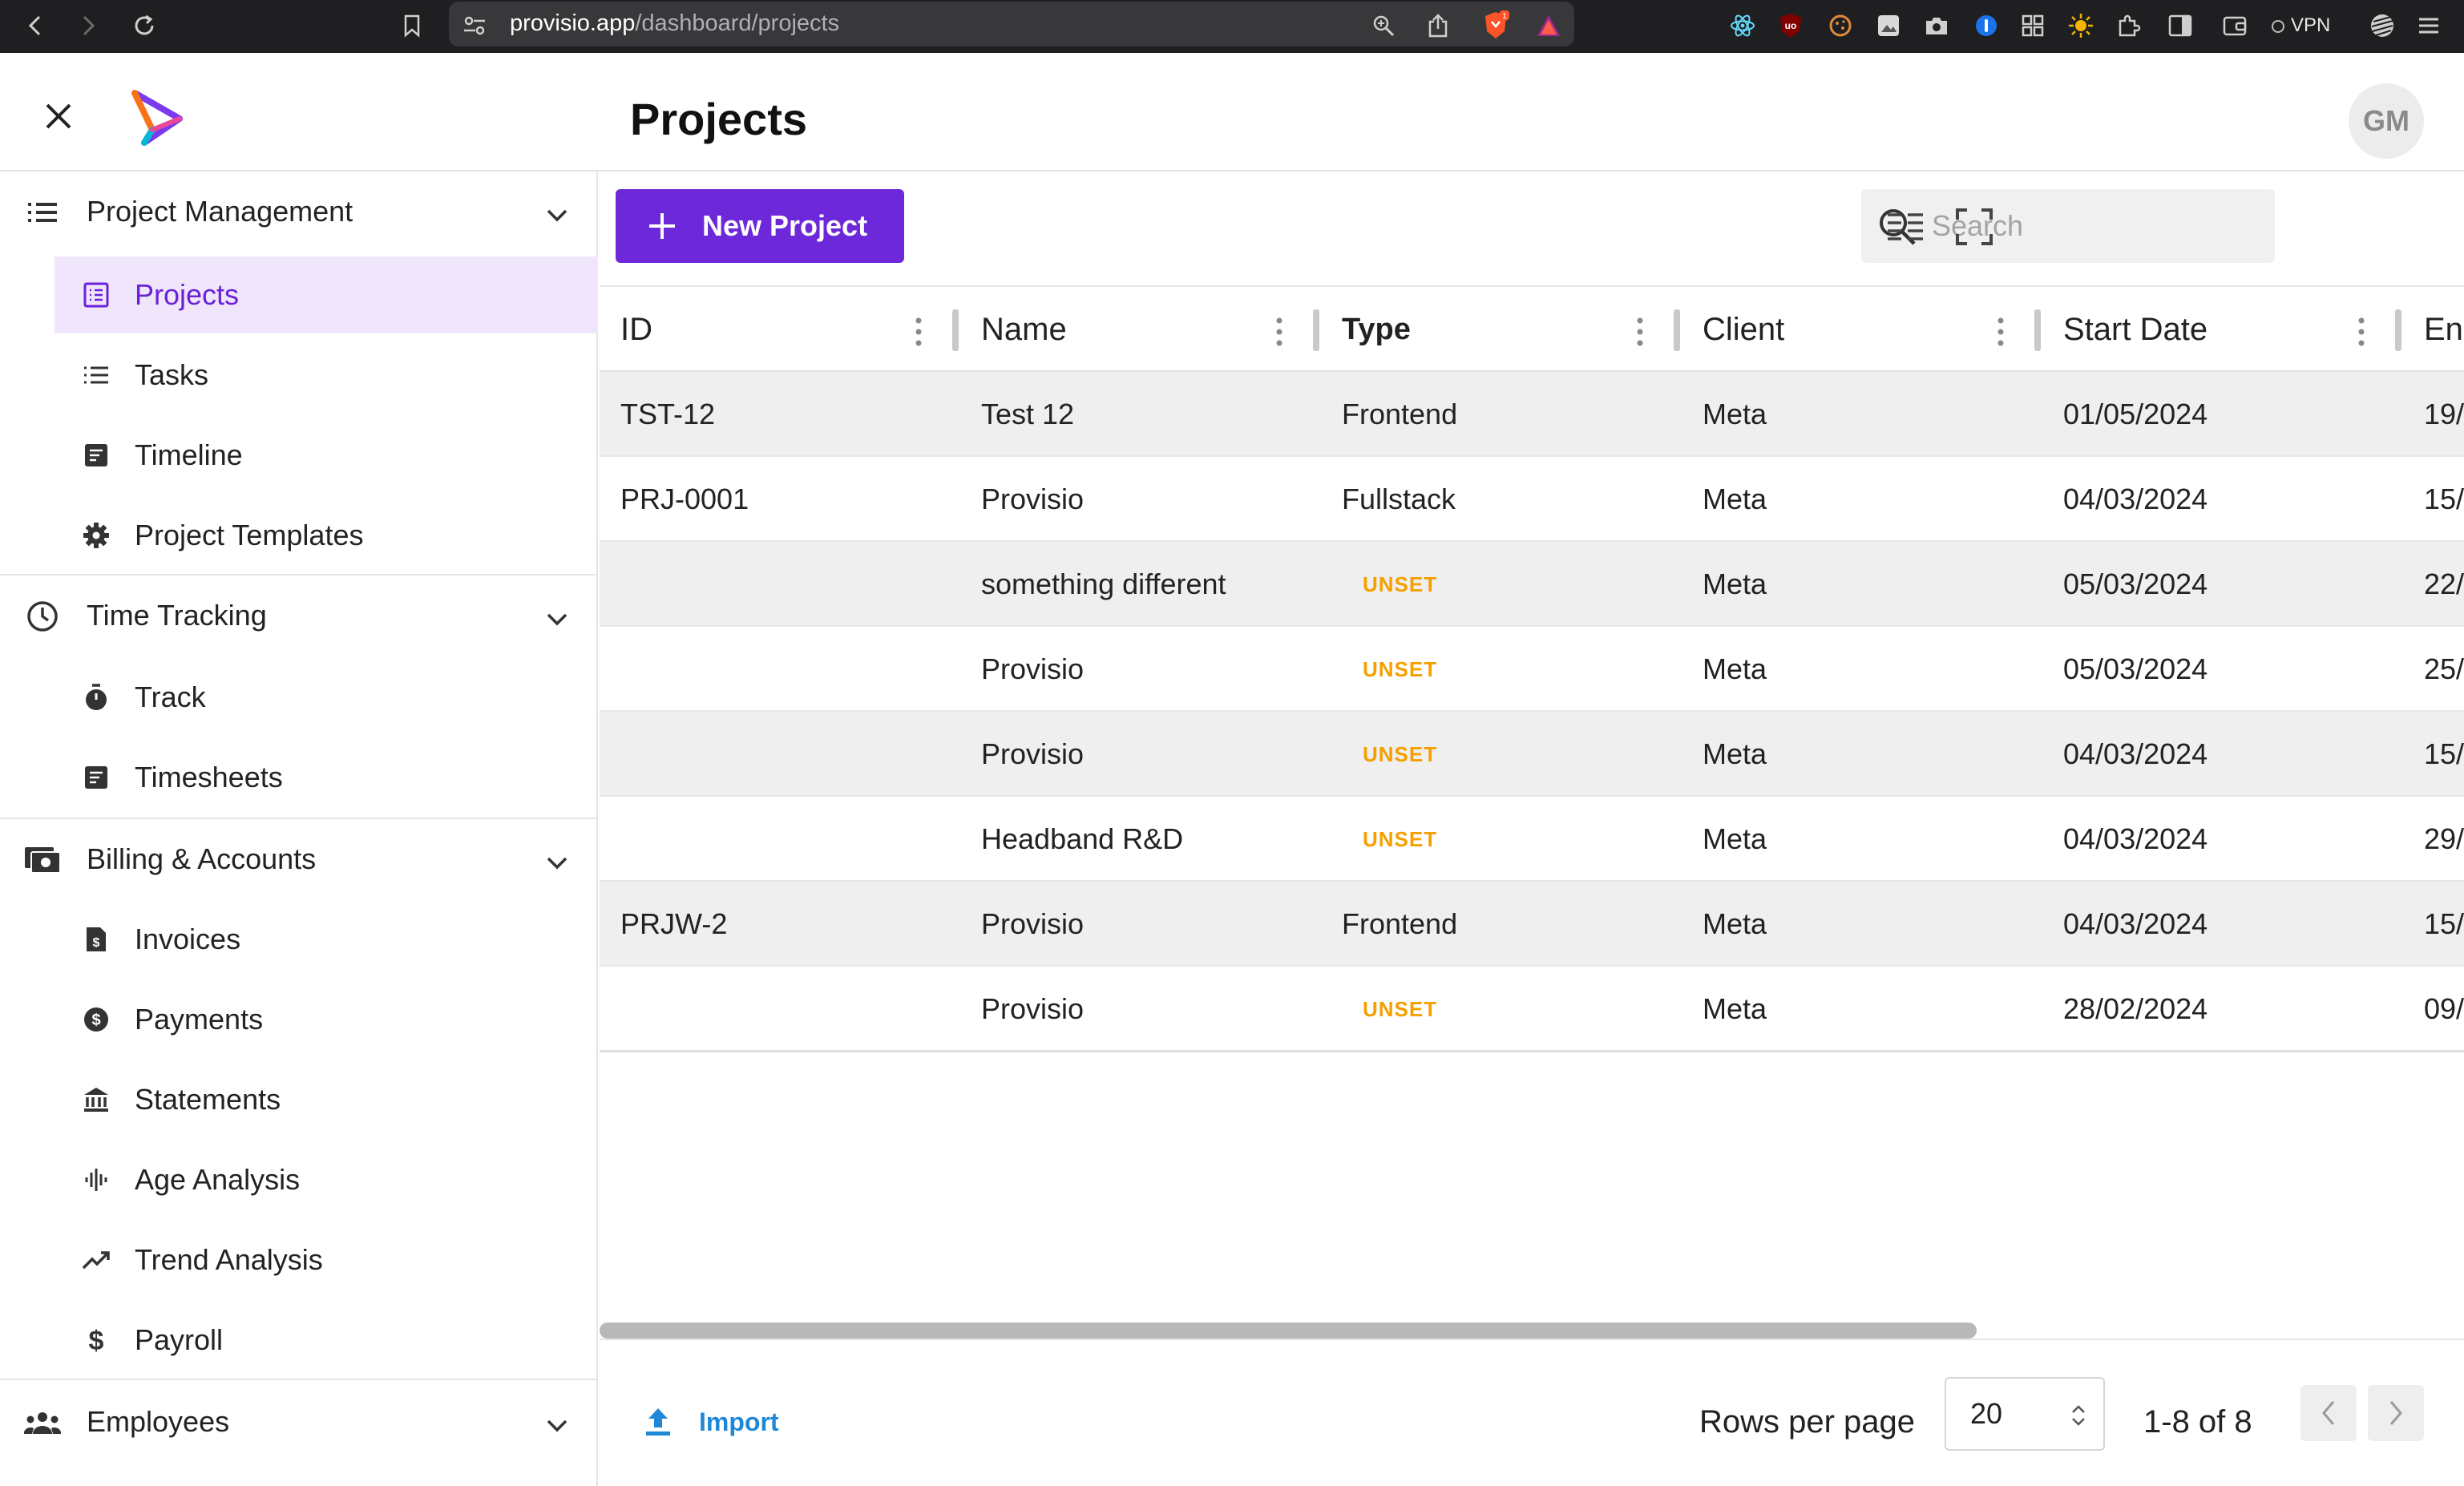 The image size is (2464, 1486). I want to click on vpn-button: VPN, so click(2301, 25).